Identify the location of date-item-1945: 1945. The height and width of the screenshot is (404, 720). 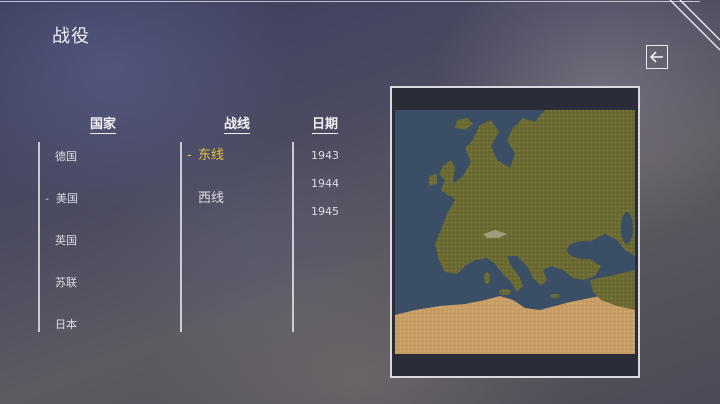
(325, 212).